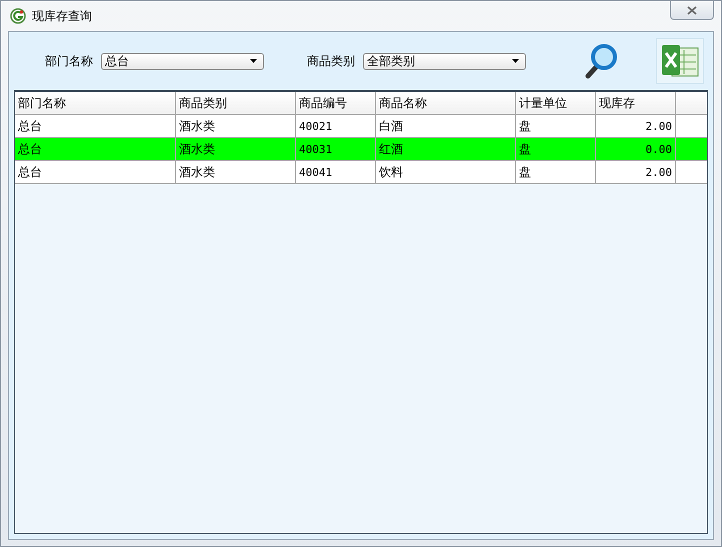  I want to click on table-cell: 40031, so click(336, 149).